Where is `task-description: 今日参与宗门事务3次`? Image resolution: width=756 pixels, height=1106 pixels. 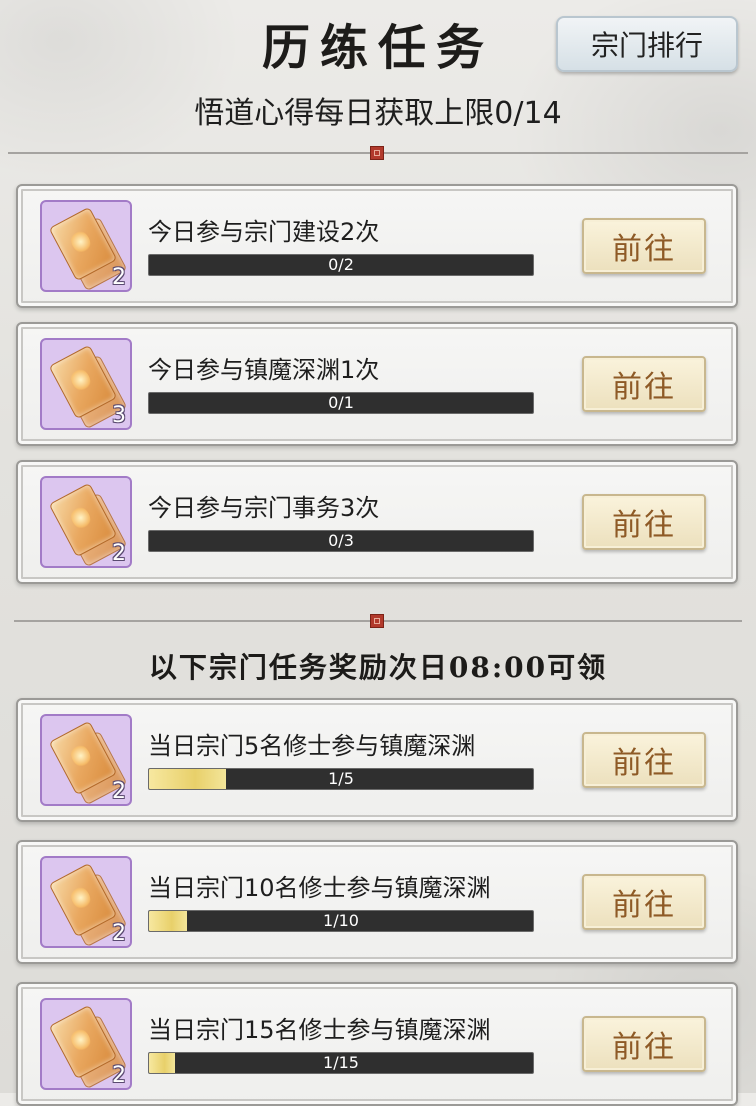
task-description: 今日参与宗门事务3次 is located at coordinates (264, 508).